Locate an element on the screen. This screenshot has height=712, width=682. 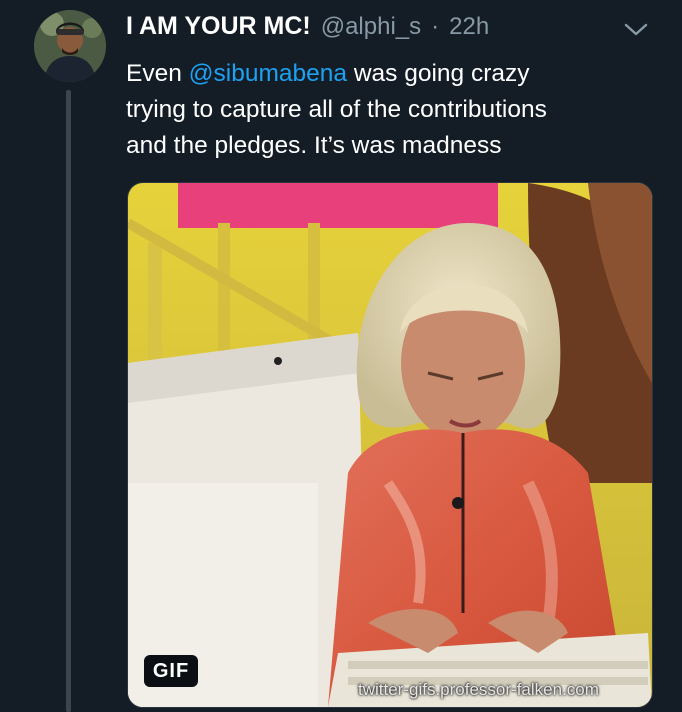
user-handle: @alphi_s is located at coordinates (371, 27).